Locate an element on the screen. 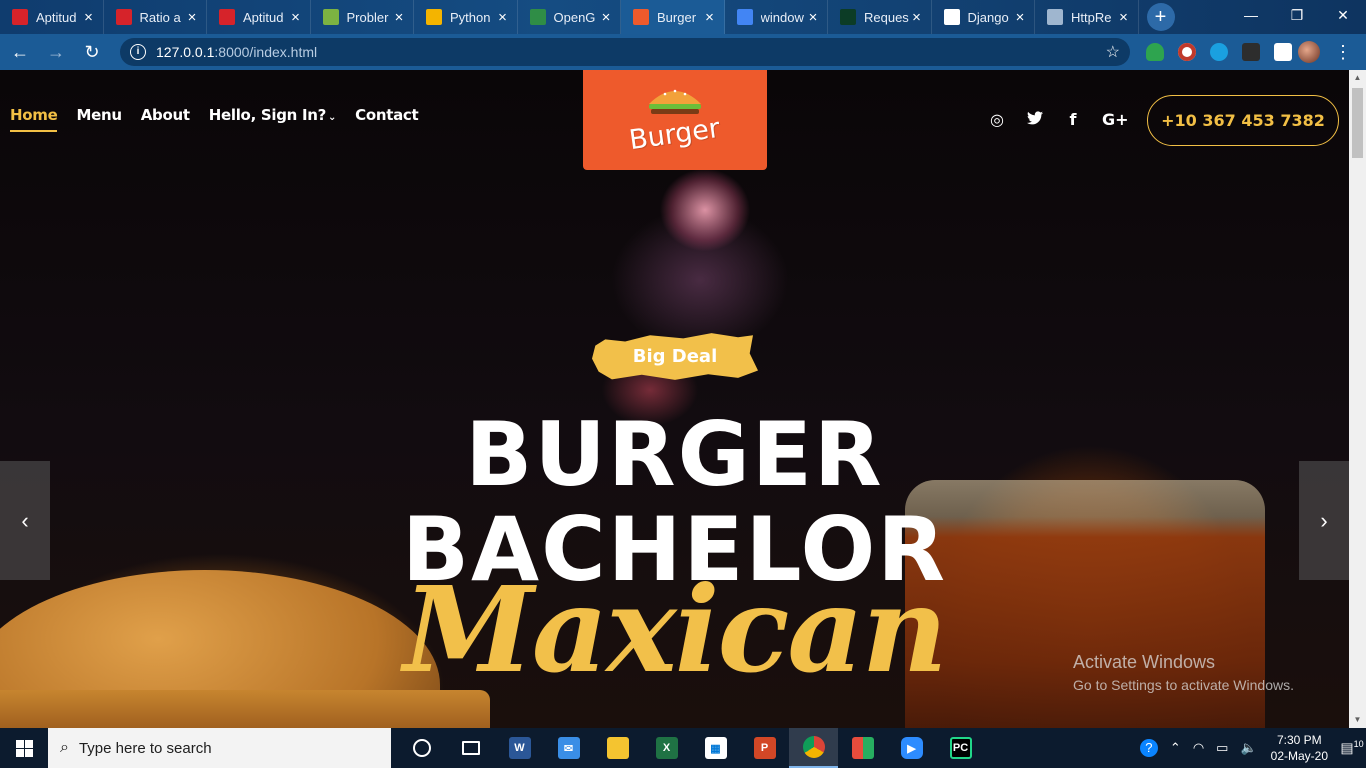 The height and width of the screenshot is (768, 1366). start-button is located at coordinates (24, 748).